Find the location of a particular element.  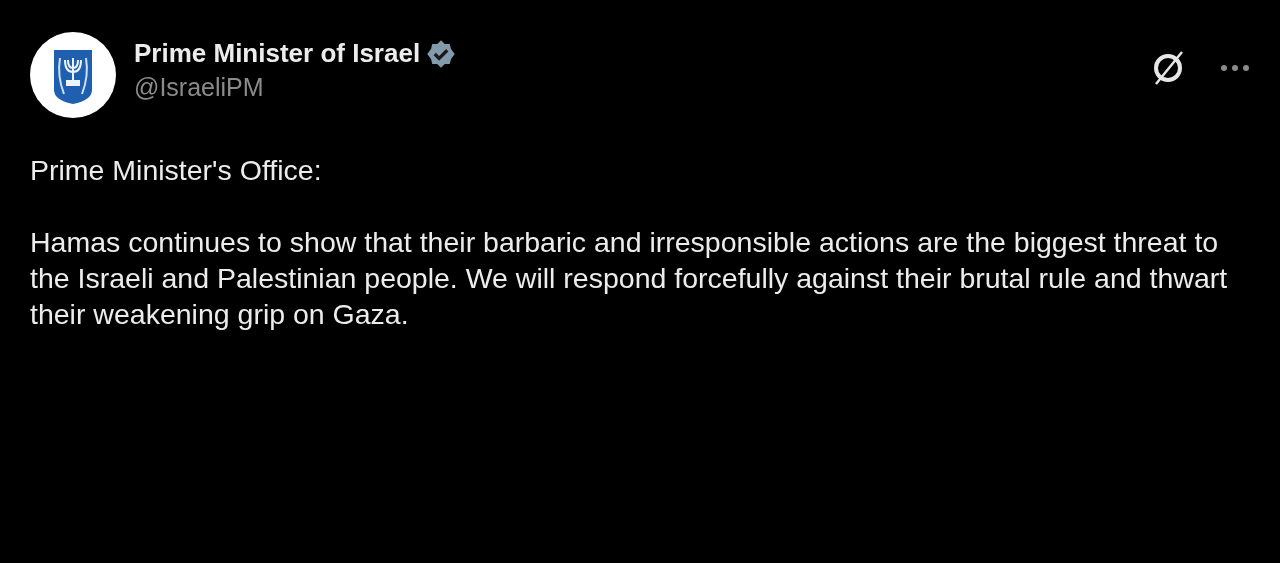

author-handle: @IsraeliPM is located at coordinates (295, 87).